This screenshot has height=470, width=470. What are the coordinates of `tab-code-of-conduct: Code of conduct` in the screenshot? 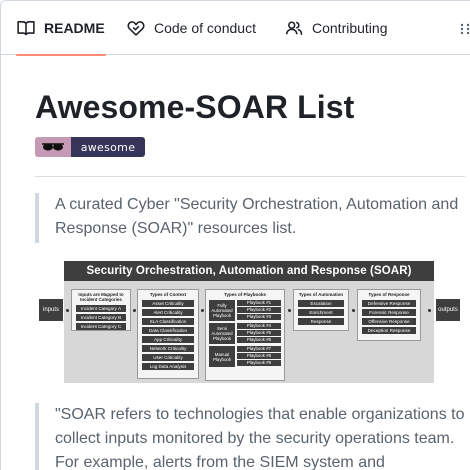 It's located at (191, 28).